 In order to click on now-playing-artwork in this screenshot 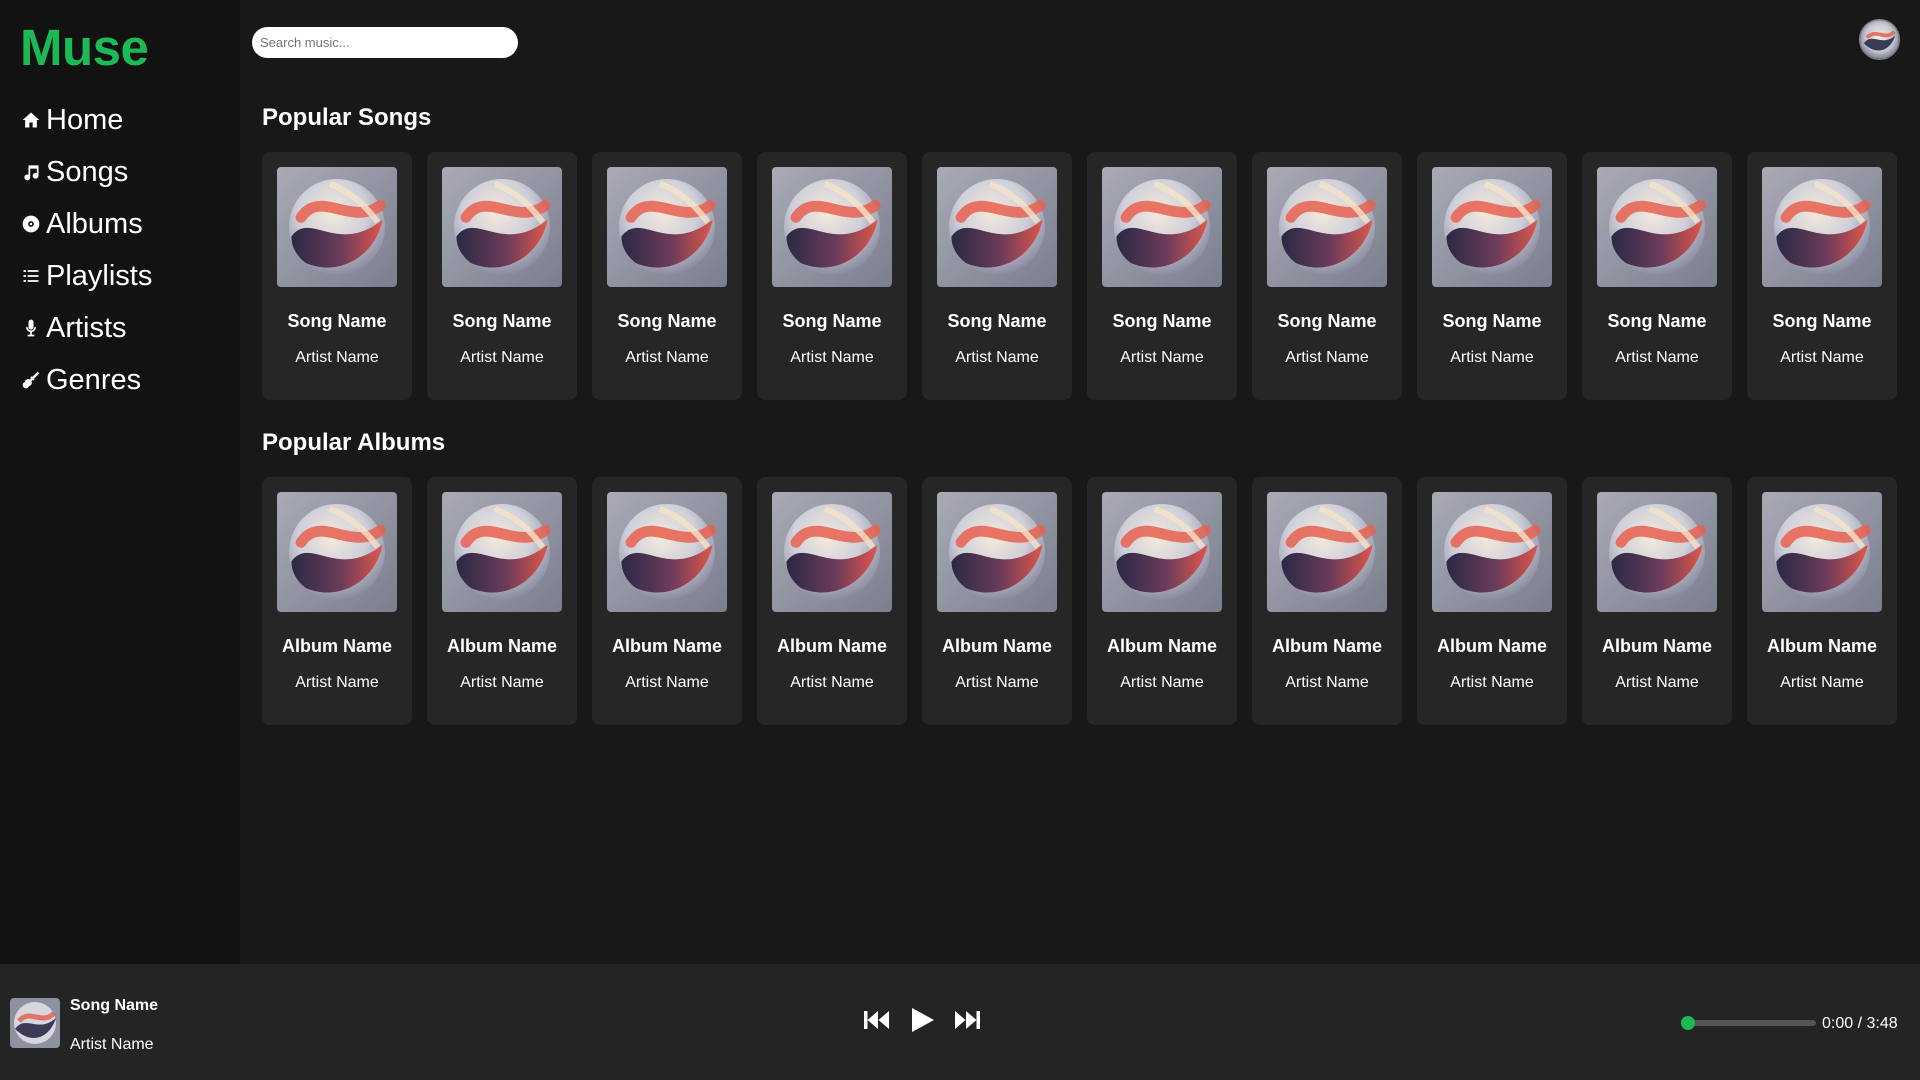, I will do `click(35, 1023)`.